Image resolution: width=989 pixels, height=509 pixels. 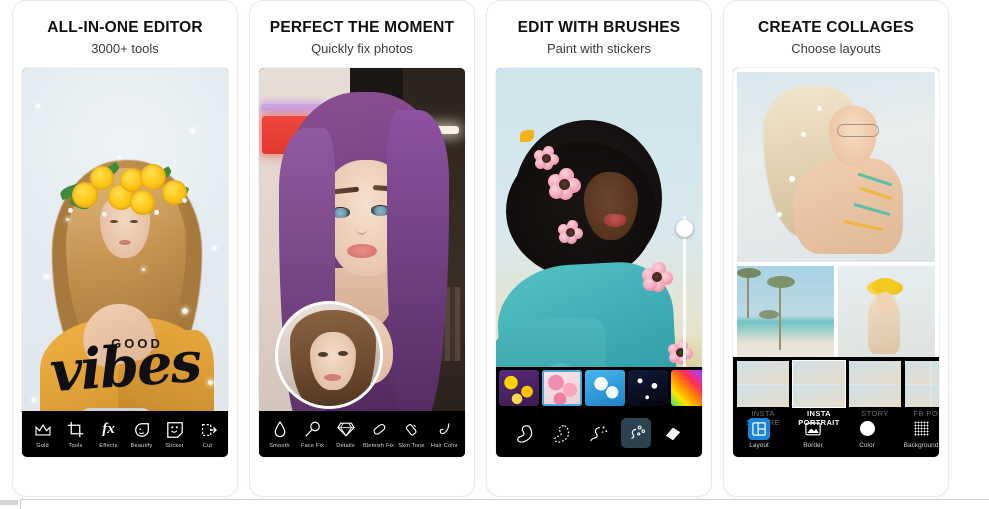 I want to click on layout-grid-icon, so click(x=759, y=428).